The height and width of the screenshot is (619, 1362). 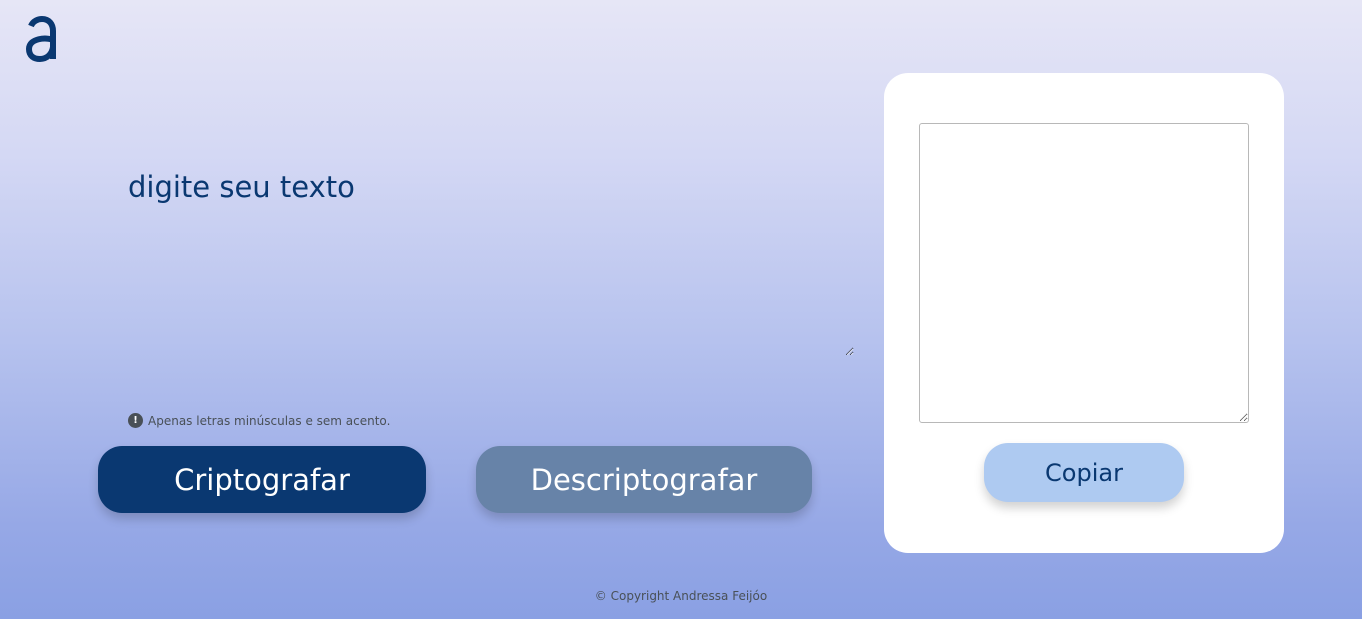 I want to click on input-hint: ! Apenas letras minúsculas e sem acento., so click(x=259, y=420).